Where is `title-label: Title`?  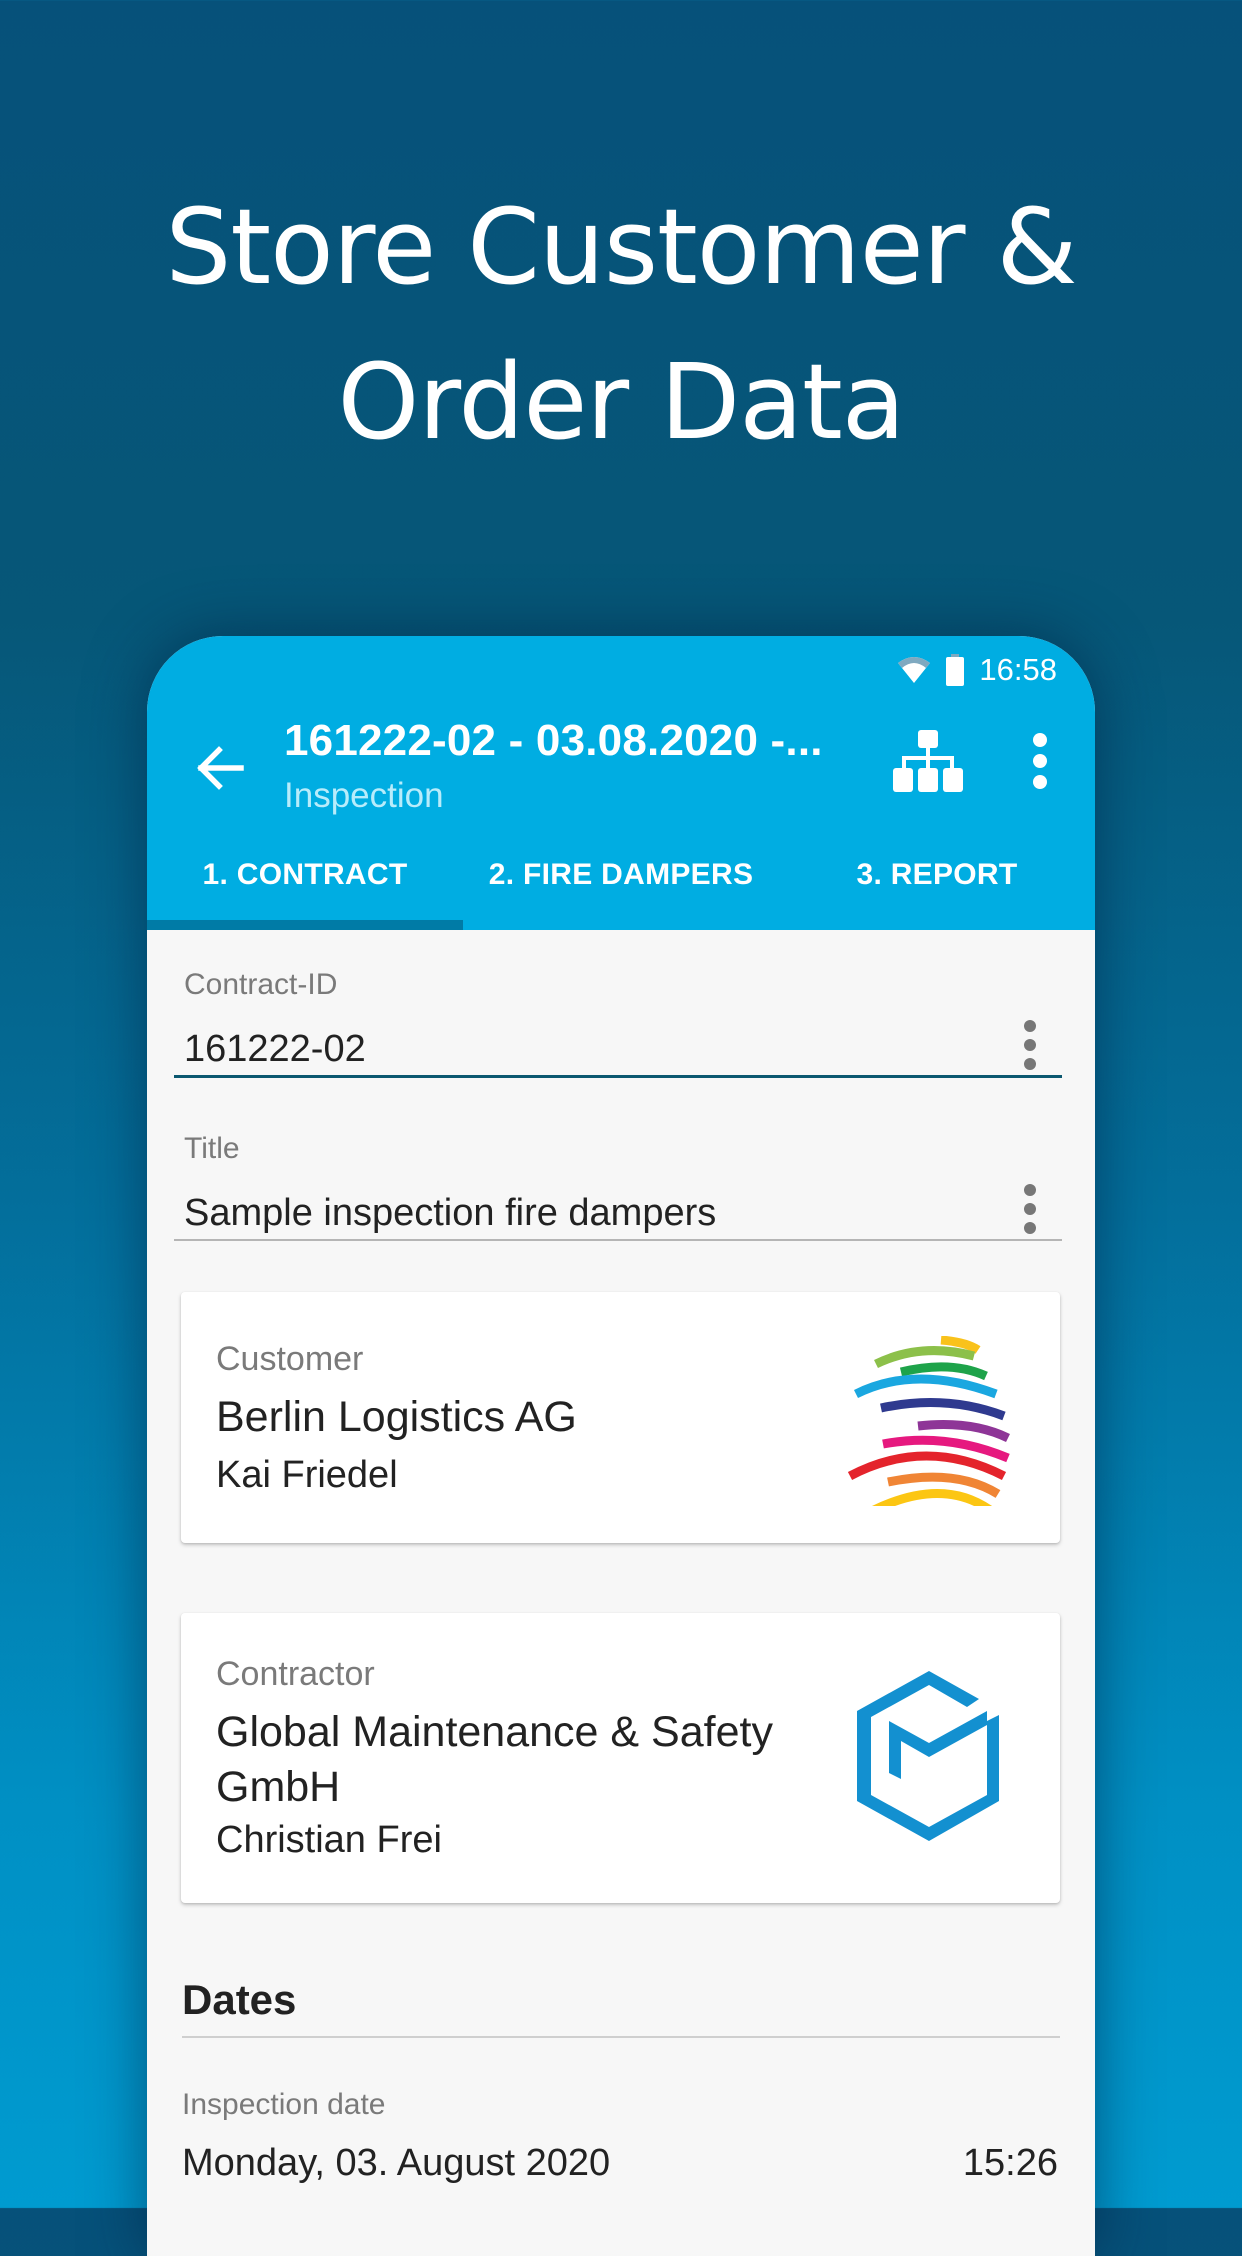 title-label: Title is located at coordinates (212, 1148).